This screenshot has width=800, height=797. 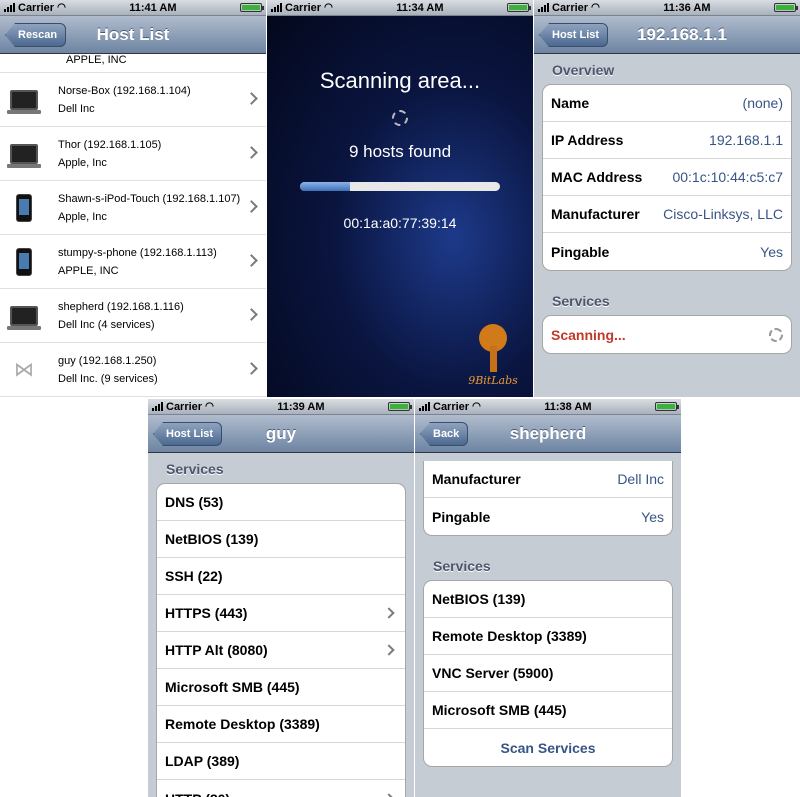 I want to click on host-vendor: Dell Inc, so click(x=76, y=108).